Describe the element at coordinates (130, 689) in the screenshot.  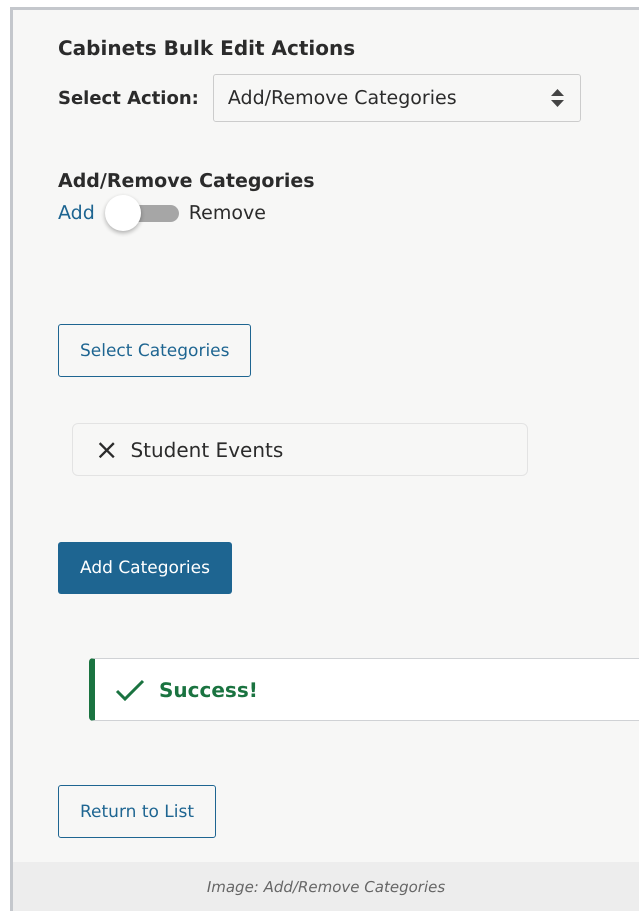
I see `check-icon` at that location.